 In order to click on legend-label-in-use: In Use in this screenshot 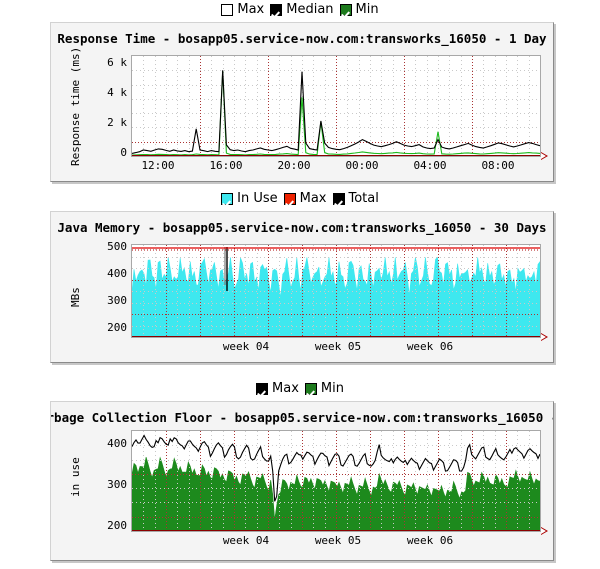, I will do `click(257, 198)`.